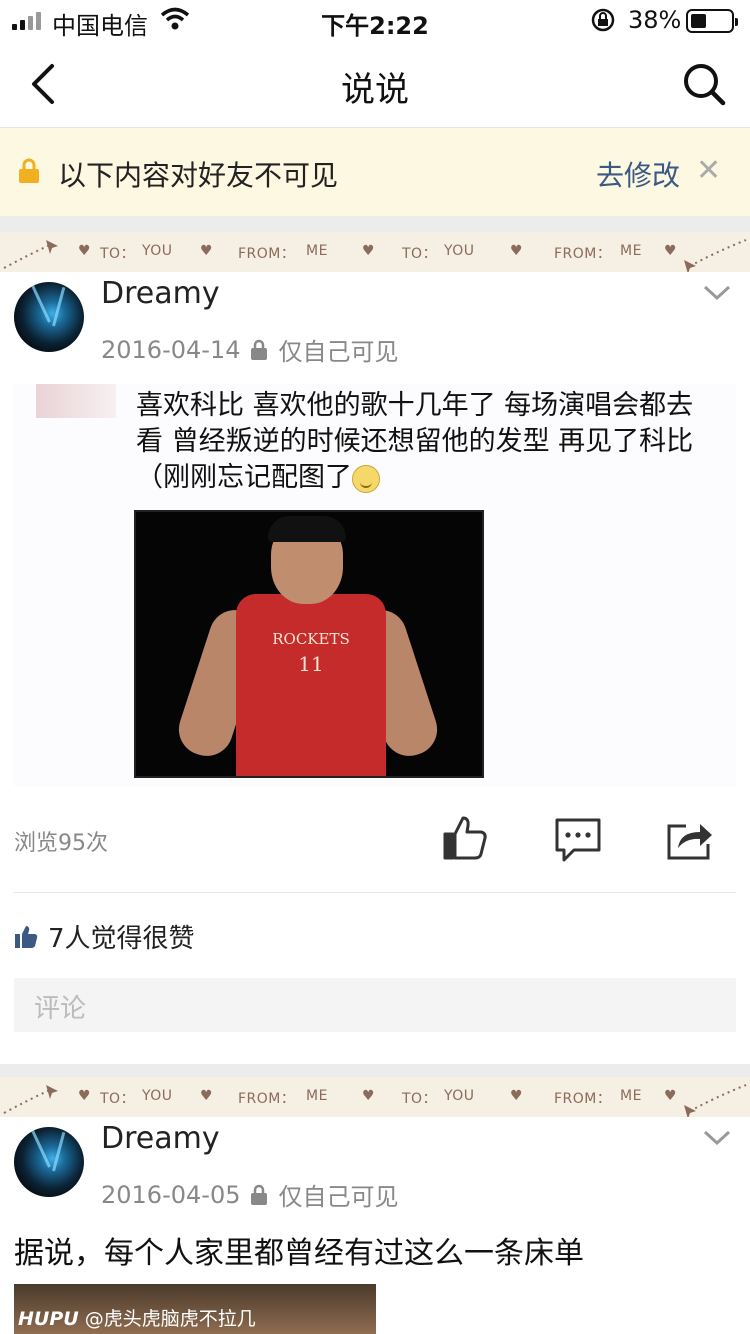  Describe the element at coordinates (603, 20) in the screenshot. I see `rotation-lock-icon` at that location.